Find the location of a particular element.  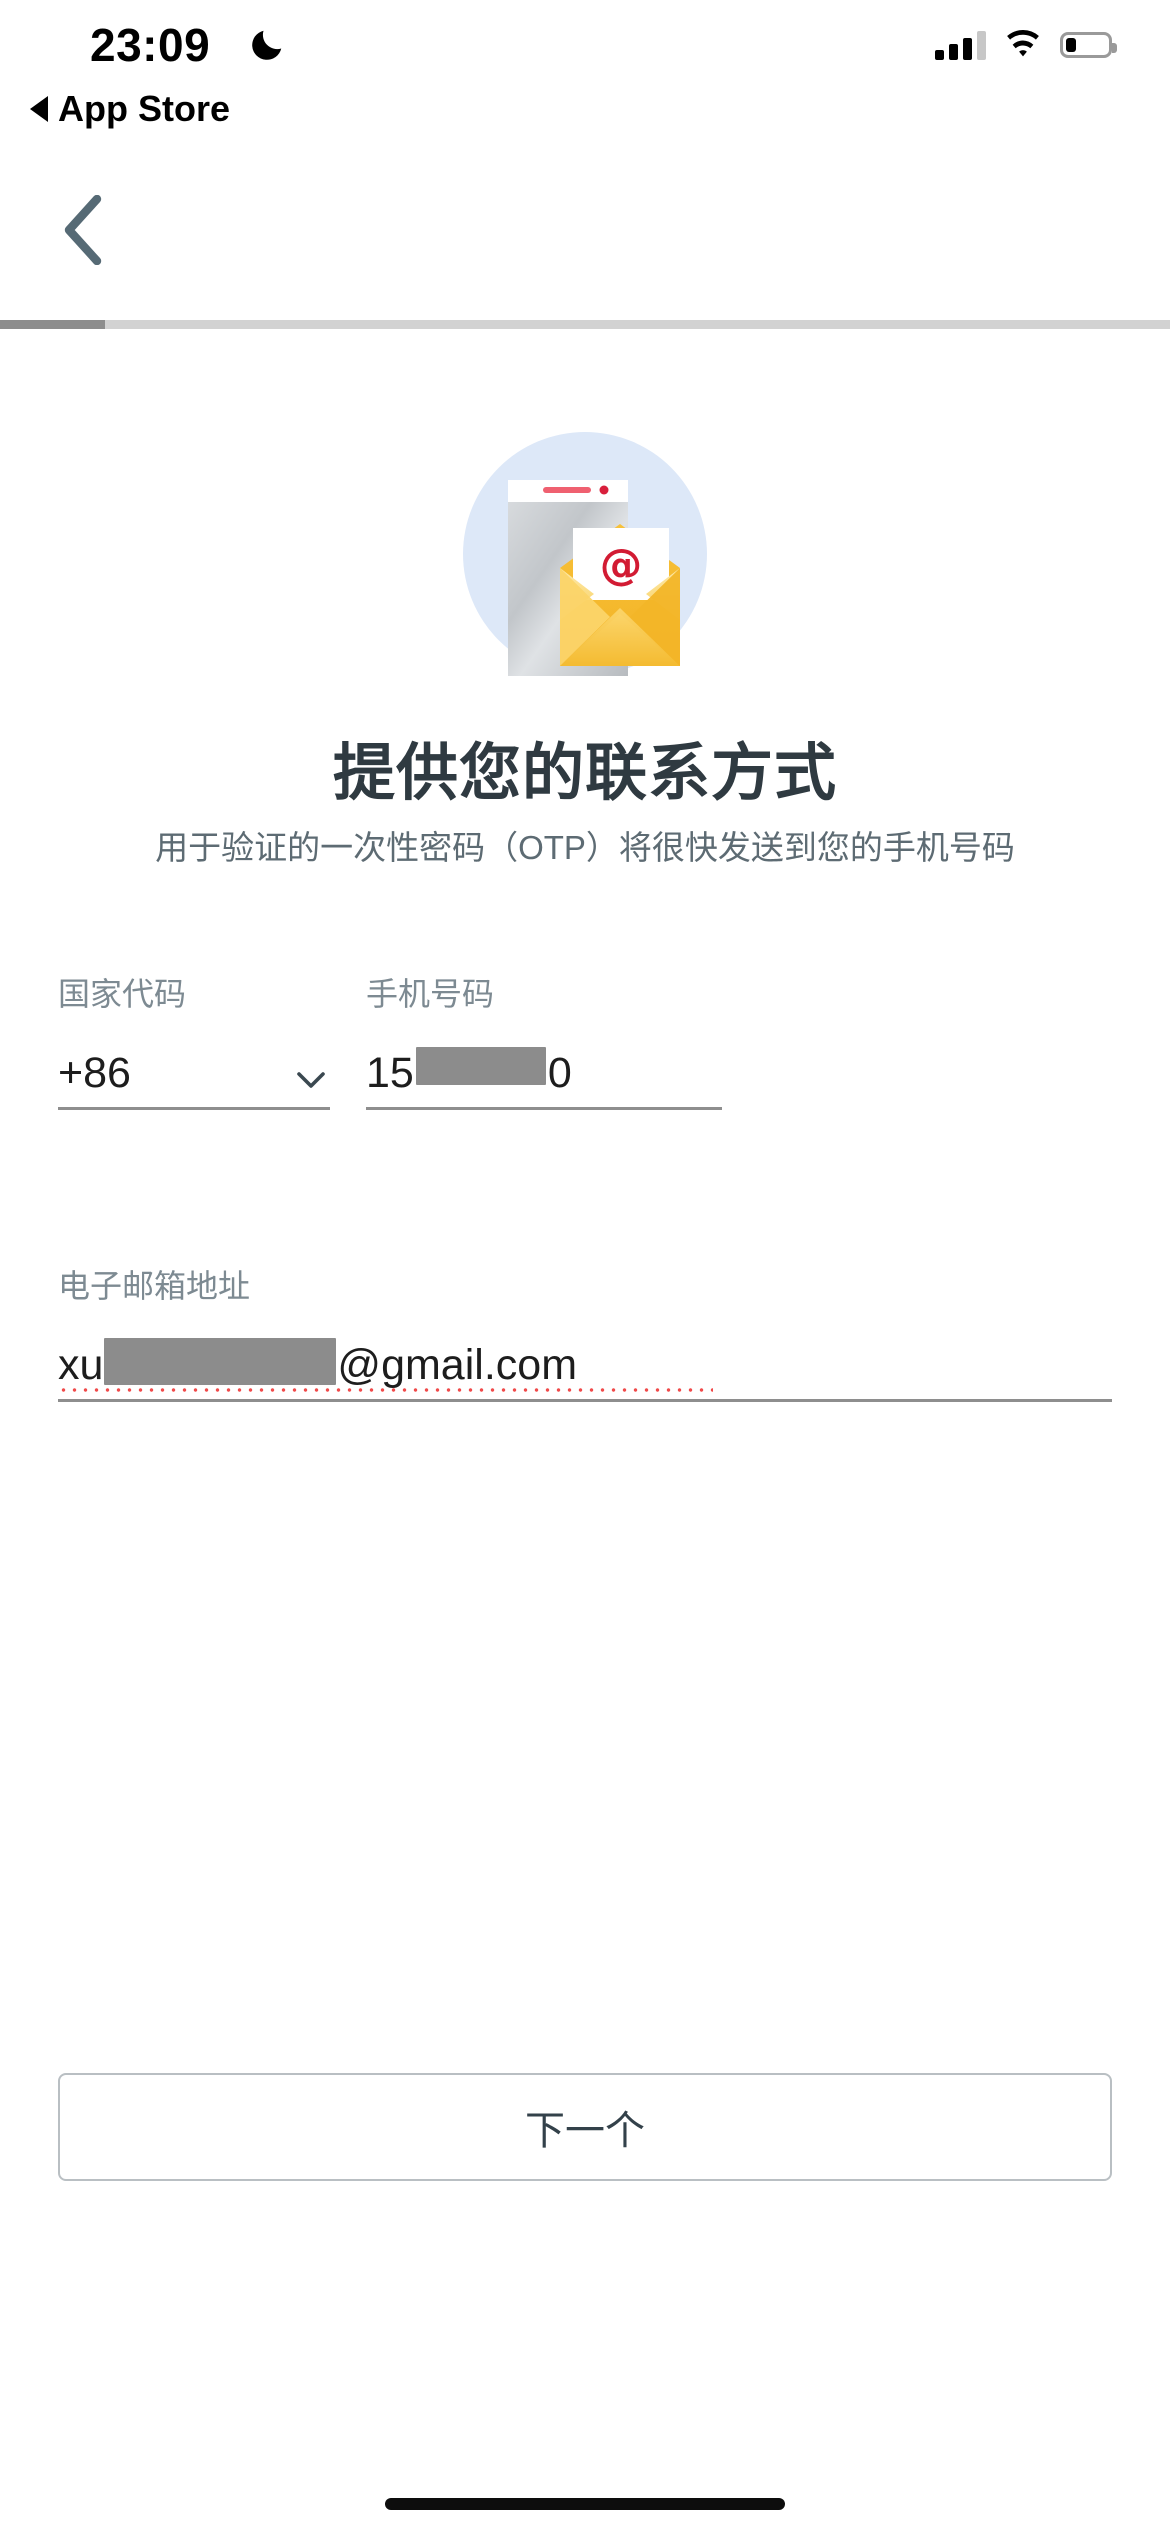

phone-number-field: 手机号码 15 0 is located at coordinates (544, 1044).